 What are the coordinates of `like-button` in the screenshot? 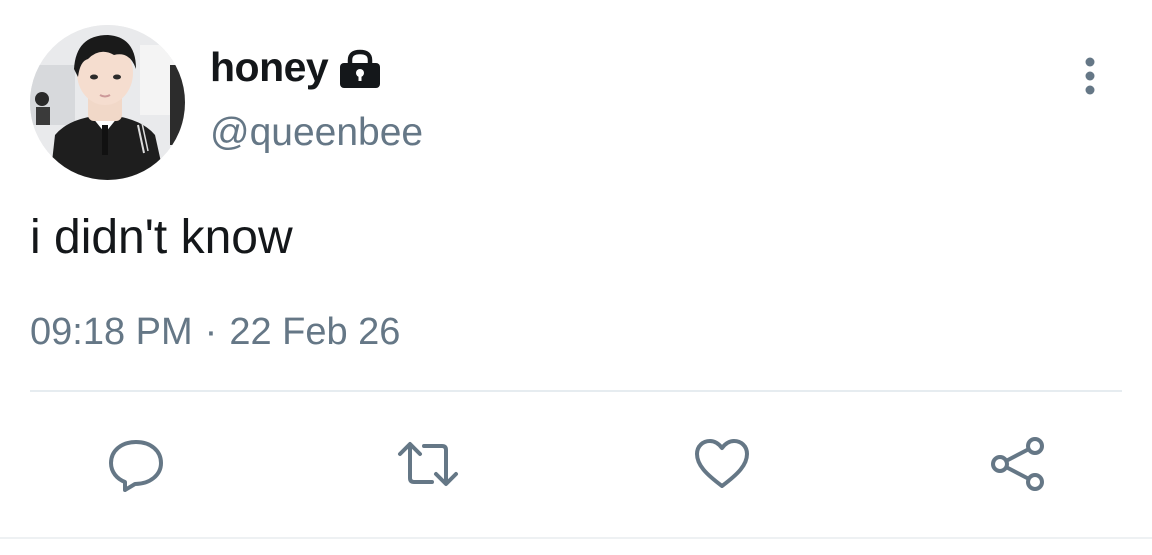 It's located at (722, 464).